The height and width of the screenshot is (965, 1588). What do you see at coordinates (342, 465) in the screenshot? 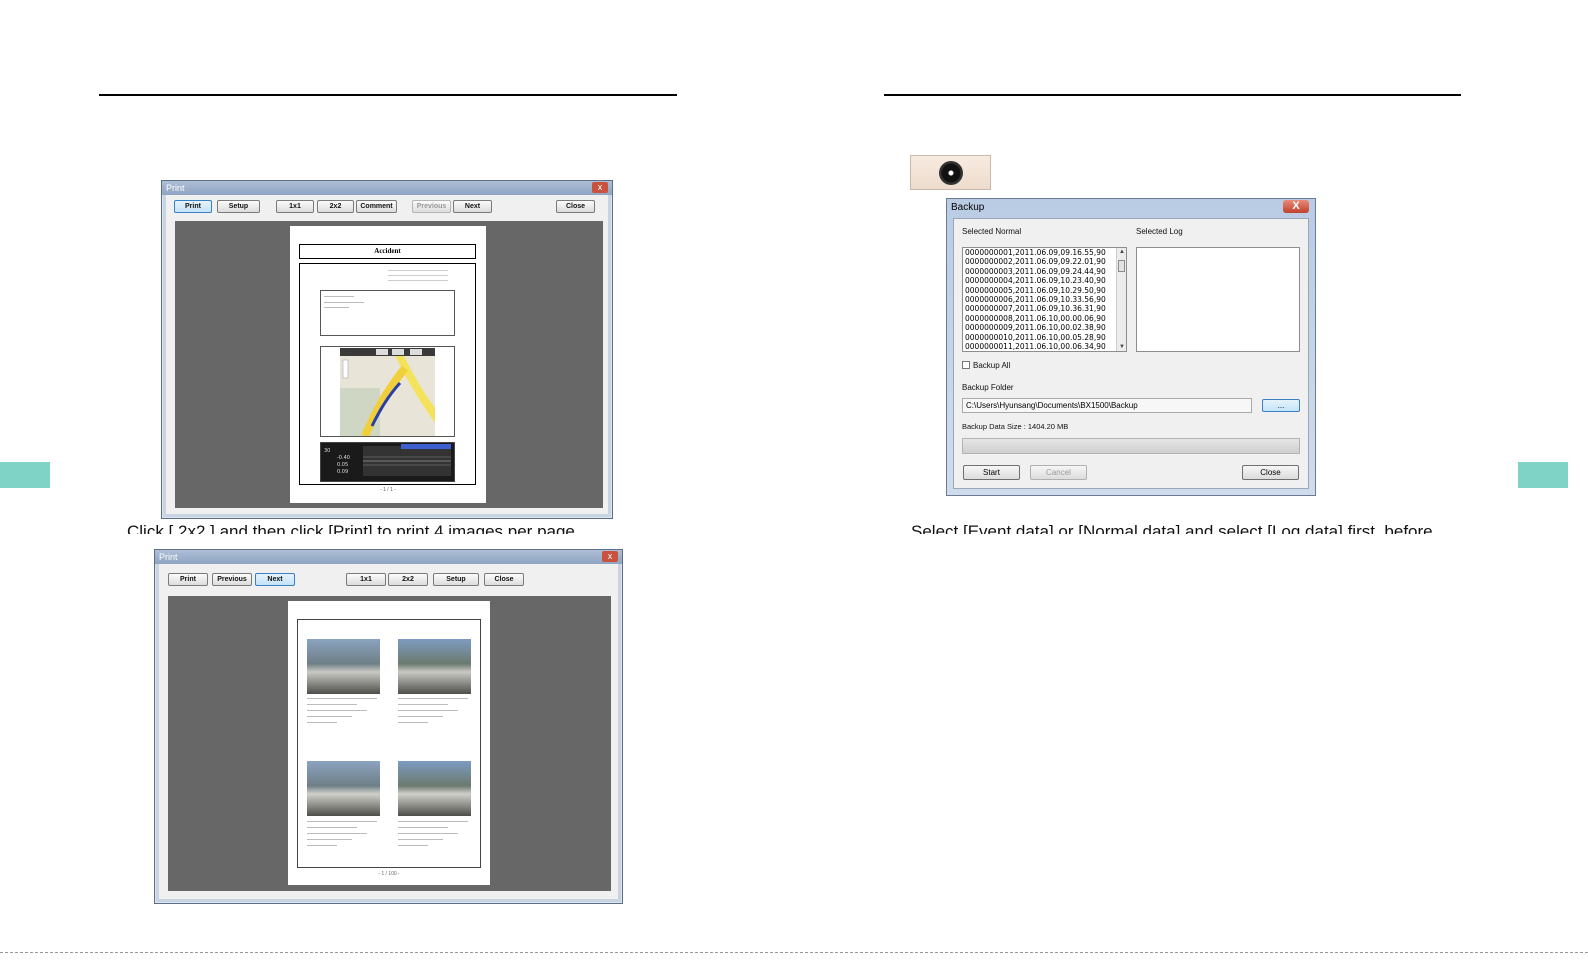
I see `svg-text: 0.05` at bounding box center [342, 465].